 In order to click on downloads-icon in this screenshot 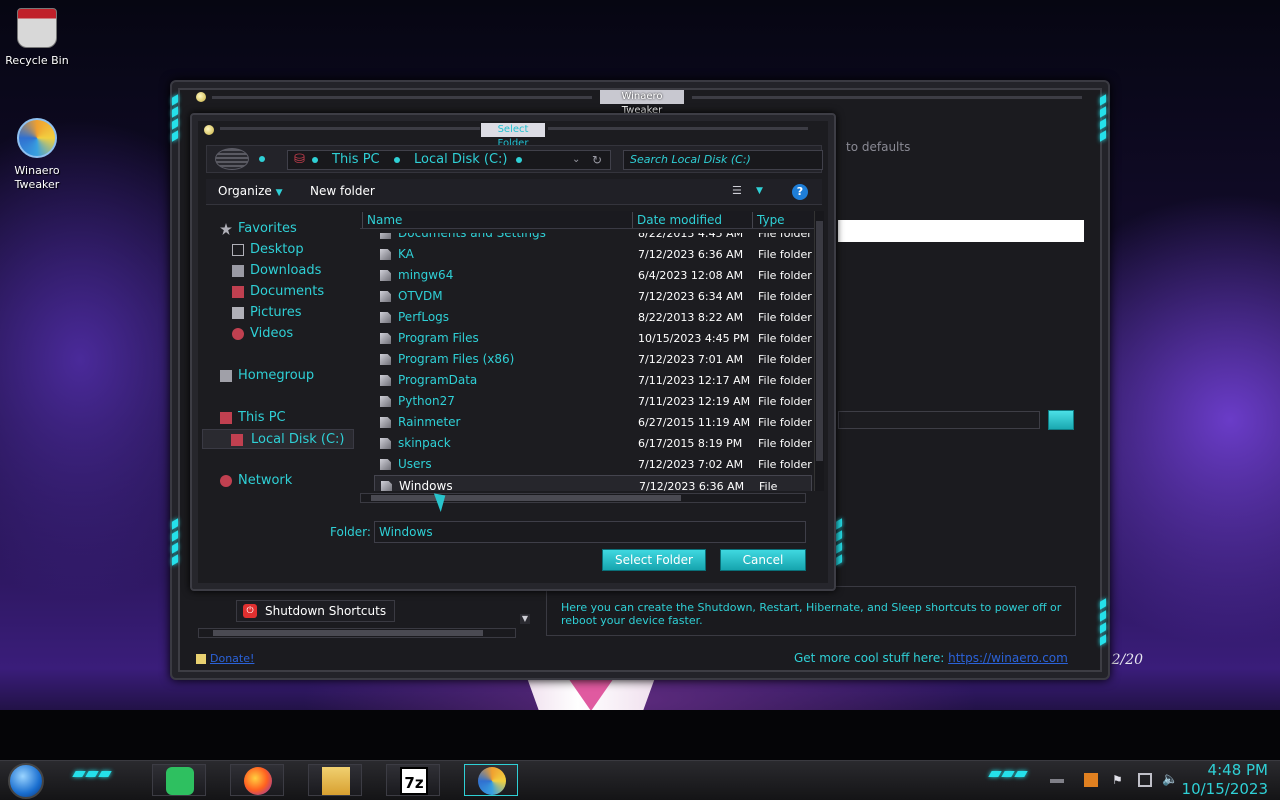, I will do `click(238, 271)`.